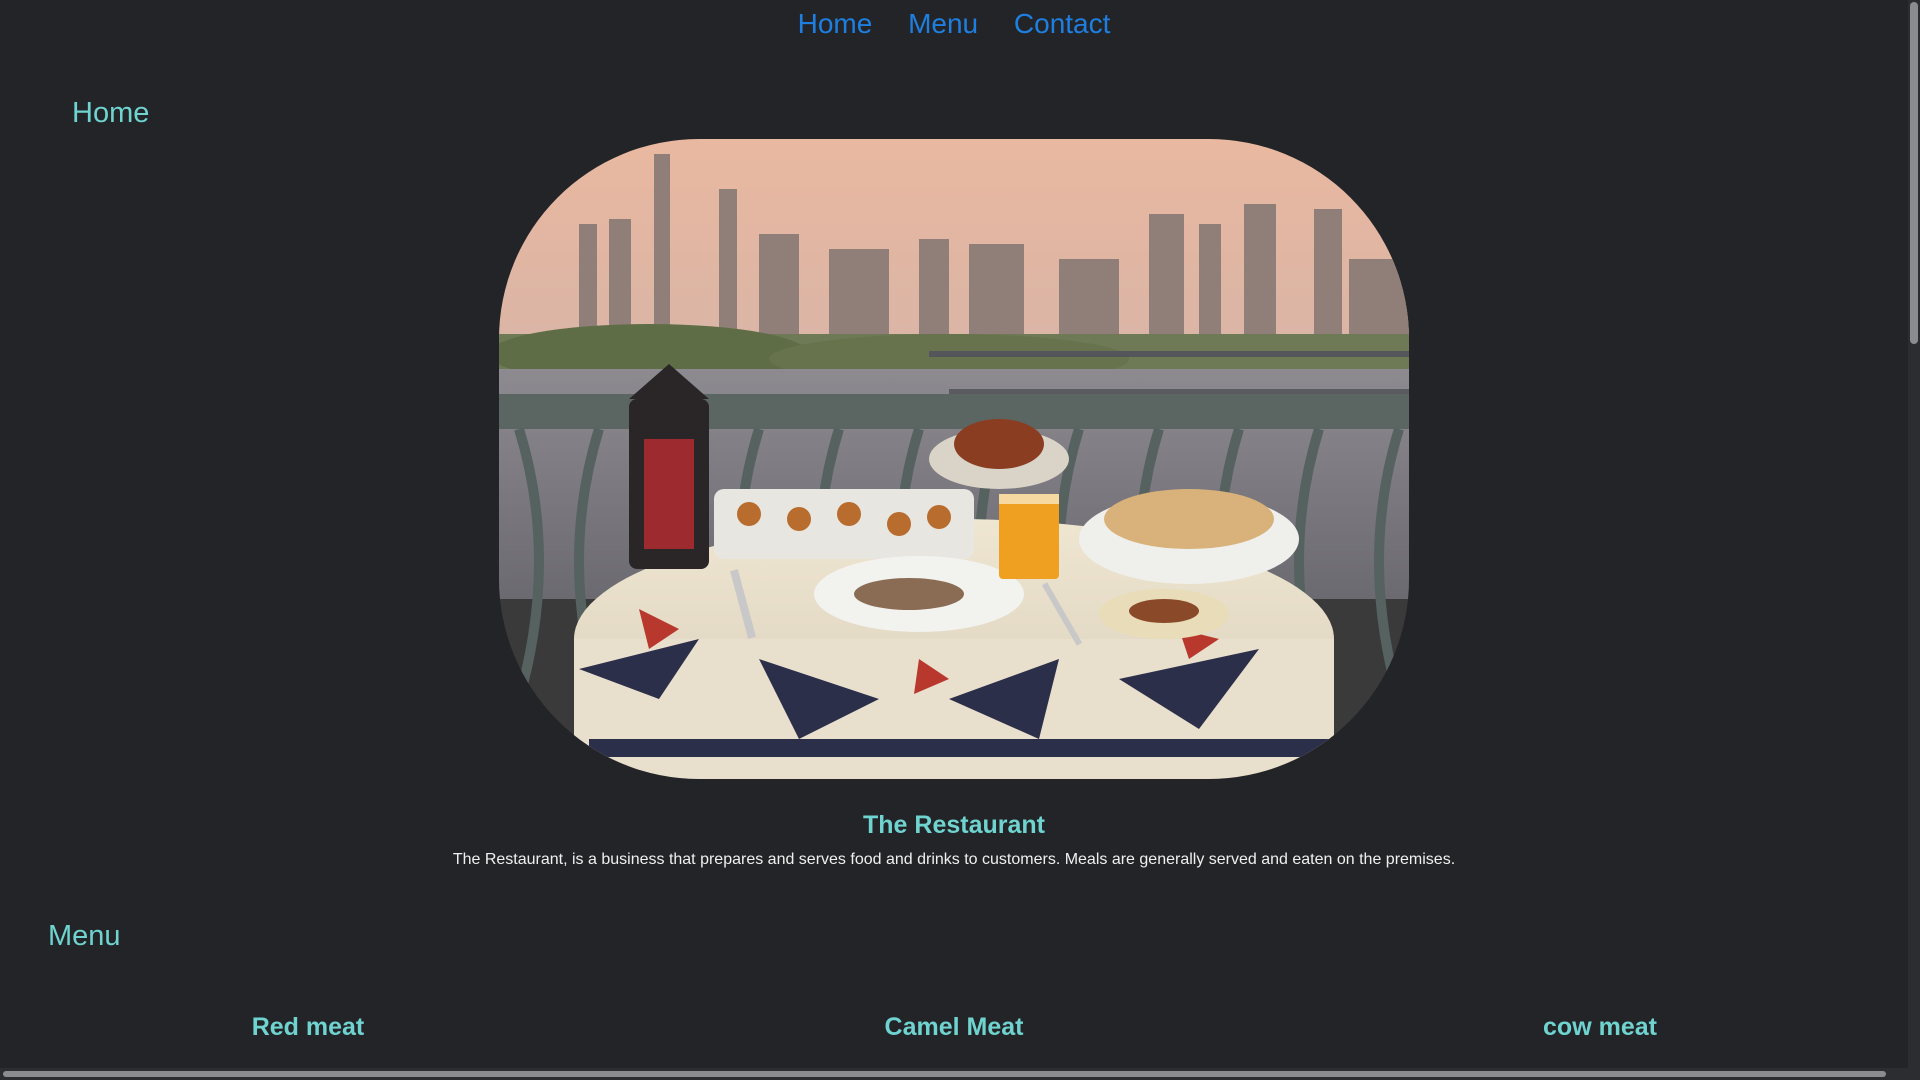  What do you see at coordinates (954, 1027) in the screenshot?
I see `menu-category-camel-meat: Camel Meat` at bounding box center [954, 1027].